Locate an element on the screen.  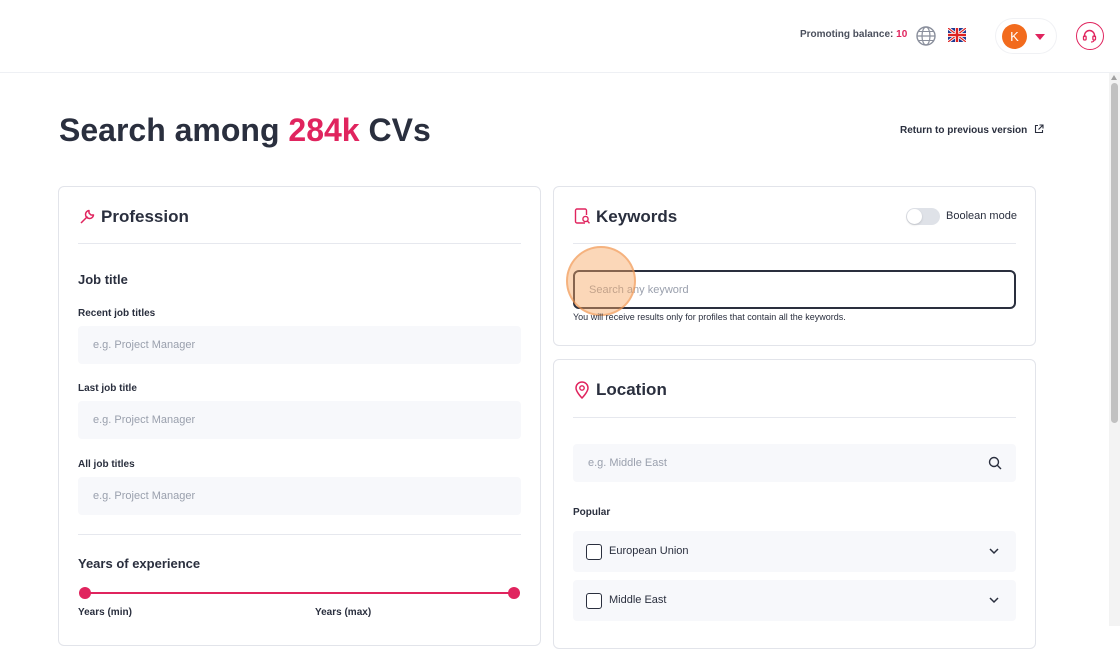
promoting-balance: Promoting balance: 10 is located at coordinates (853, 34).